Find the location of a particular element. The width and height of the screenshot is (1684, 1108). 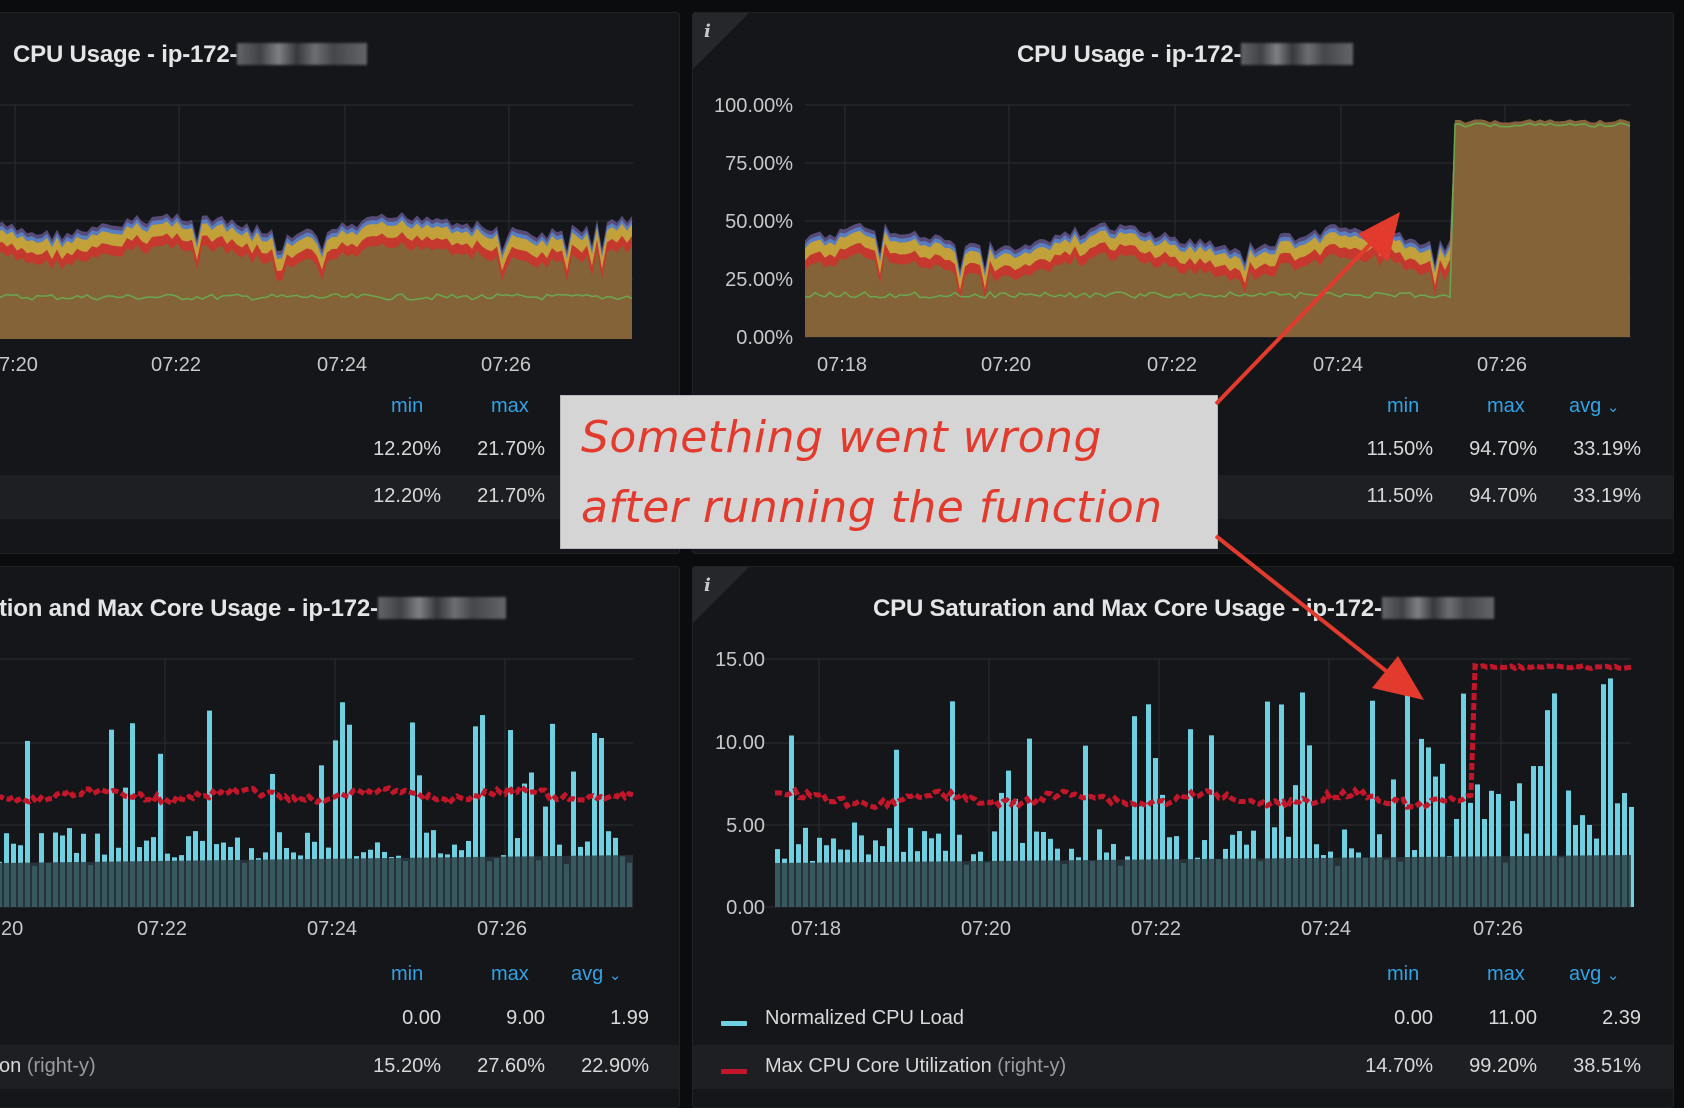

legend-avg: 38.51% is located at coordinates (1607, 1066).